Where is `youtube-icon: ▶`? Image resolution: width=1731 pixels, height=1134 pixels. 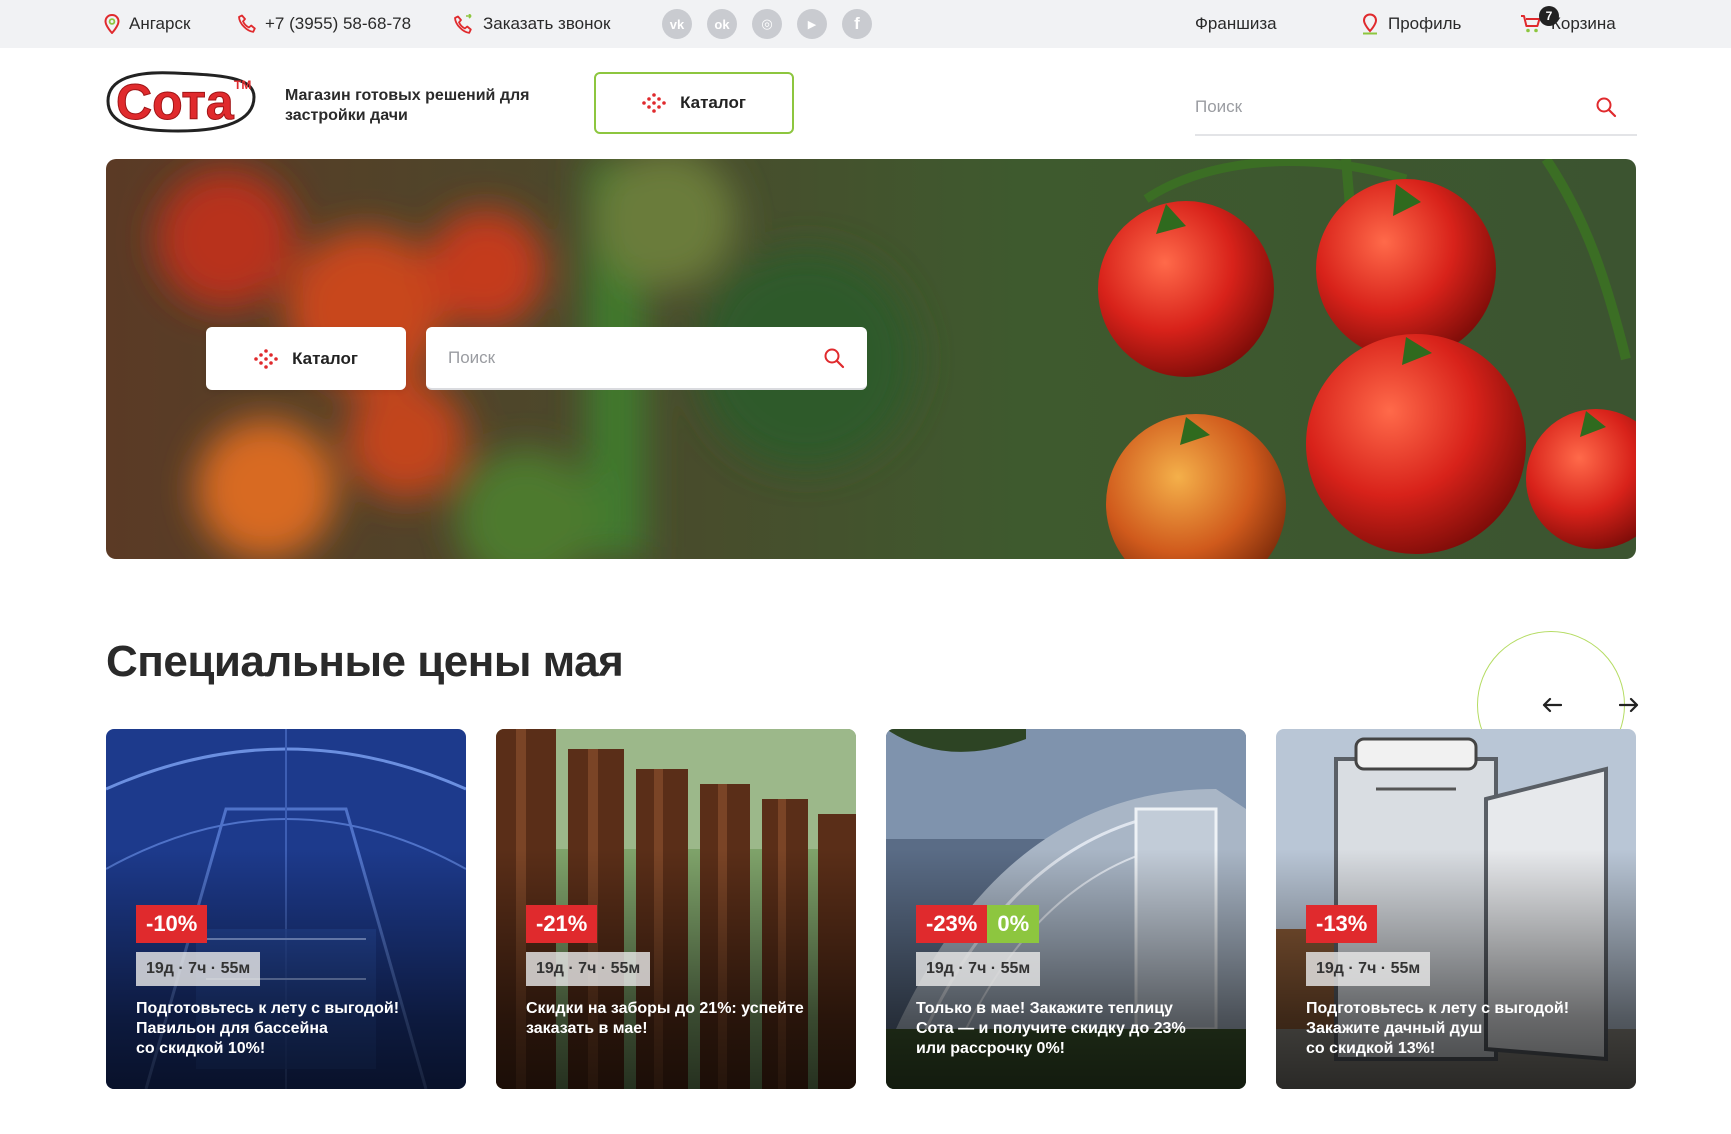
youtube-icon: ▶ is located at coordinates (812, 24).